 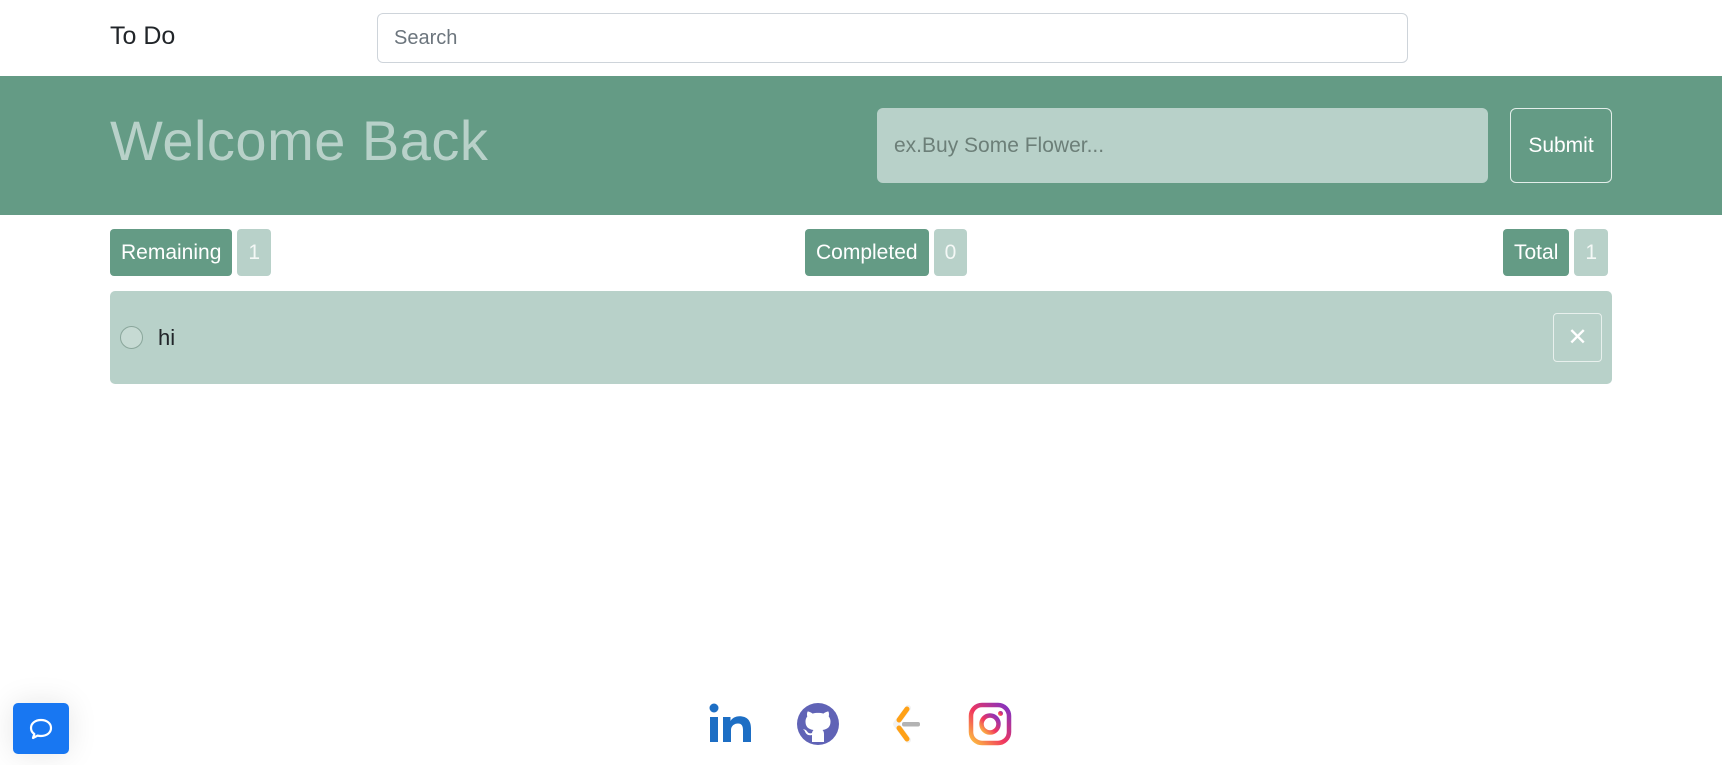 I want to click on delete-todo-button: ✕, so click(x=1577, y=337).